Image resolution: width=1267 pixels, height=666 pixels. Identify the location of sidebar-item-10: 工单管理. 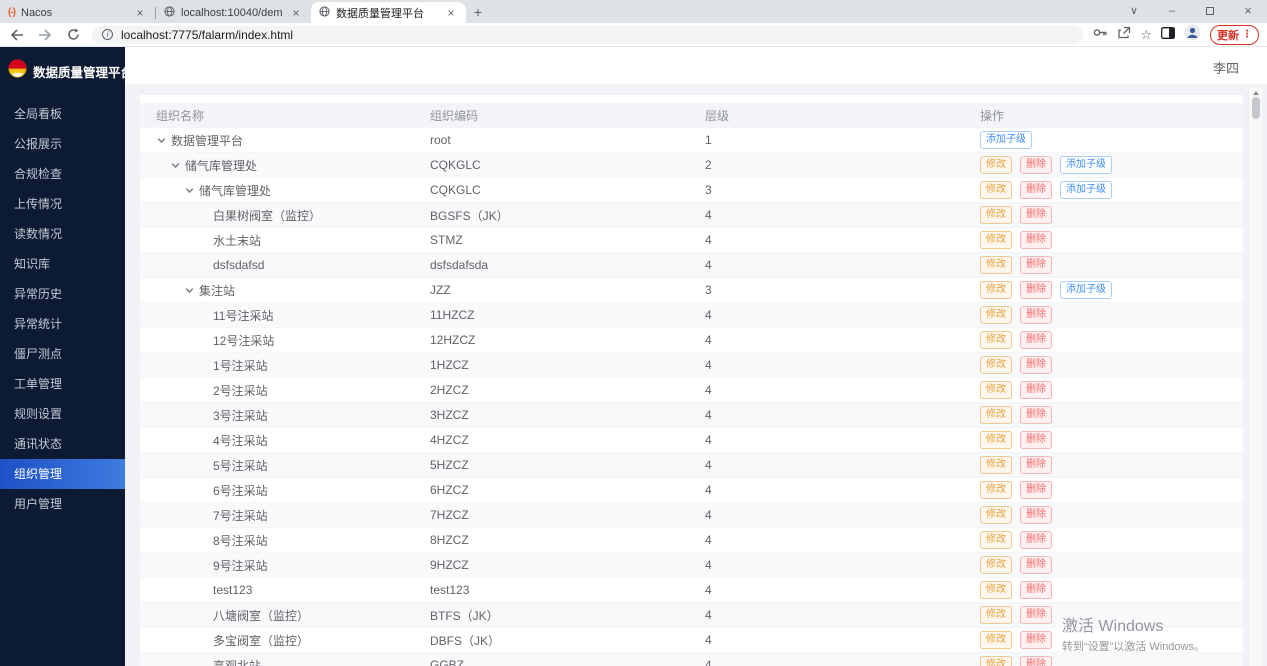
(62, 384).